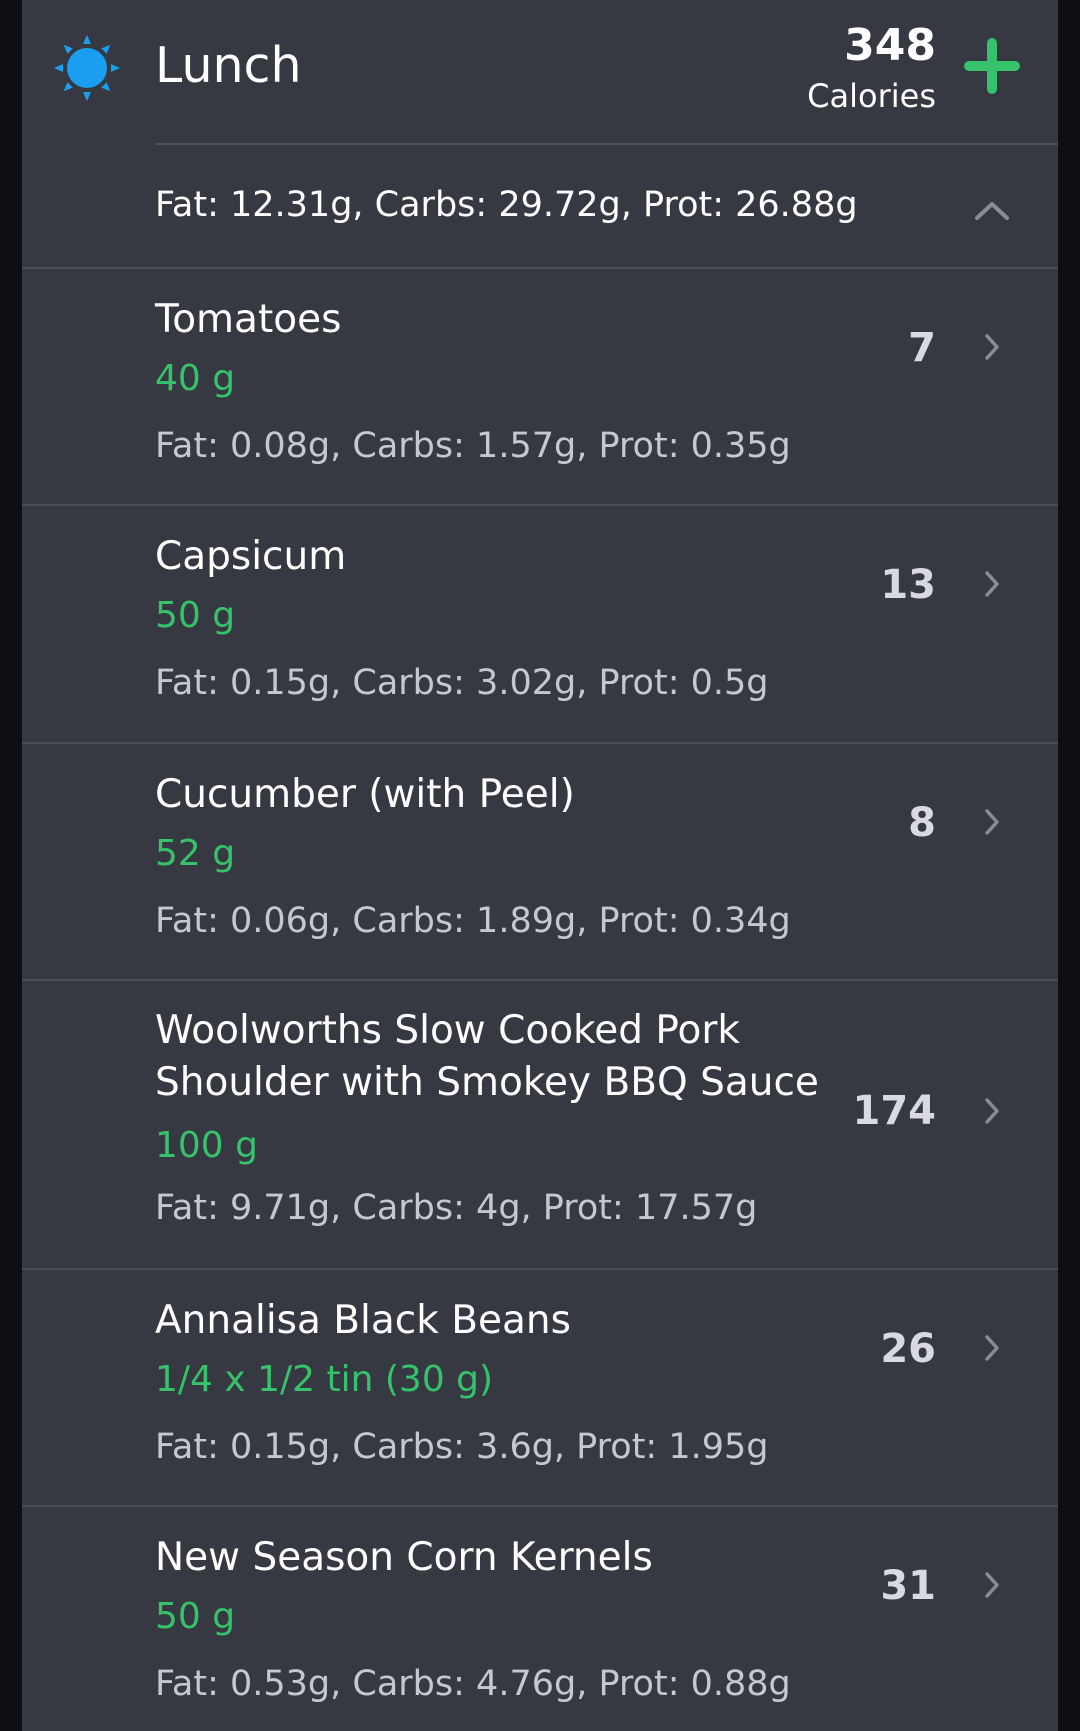 This screenshot has height=1731, width=1080. I want to click on meal-title: Lunch, so click(228, 65).